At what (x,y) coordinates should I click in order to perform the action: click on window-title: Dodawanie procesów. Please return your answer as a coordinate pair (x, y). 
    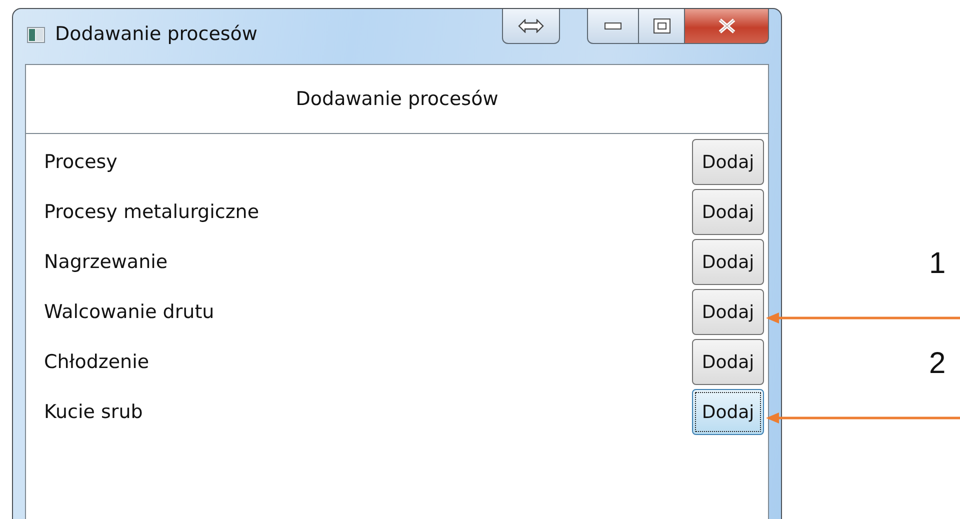
    Looking at the image, I should click on (156, 34).